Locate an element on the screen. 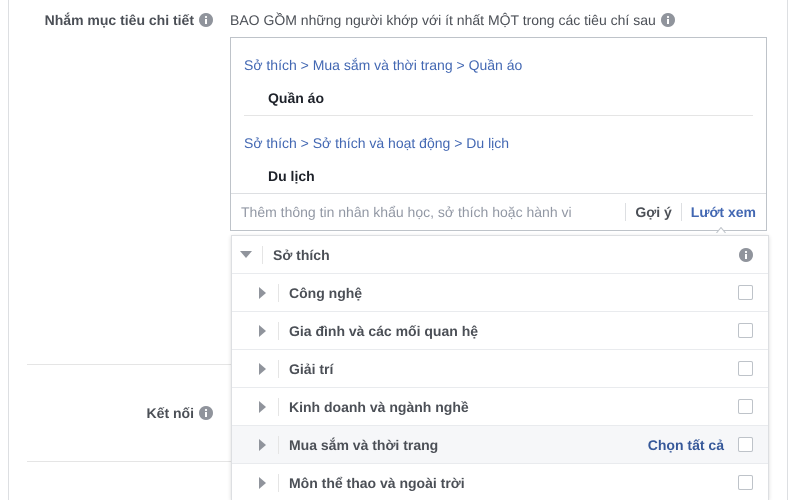  mode-tab: Lướt xem is located at coordinates (718, 212).